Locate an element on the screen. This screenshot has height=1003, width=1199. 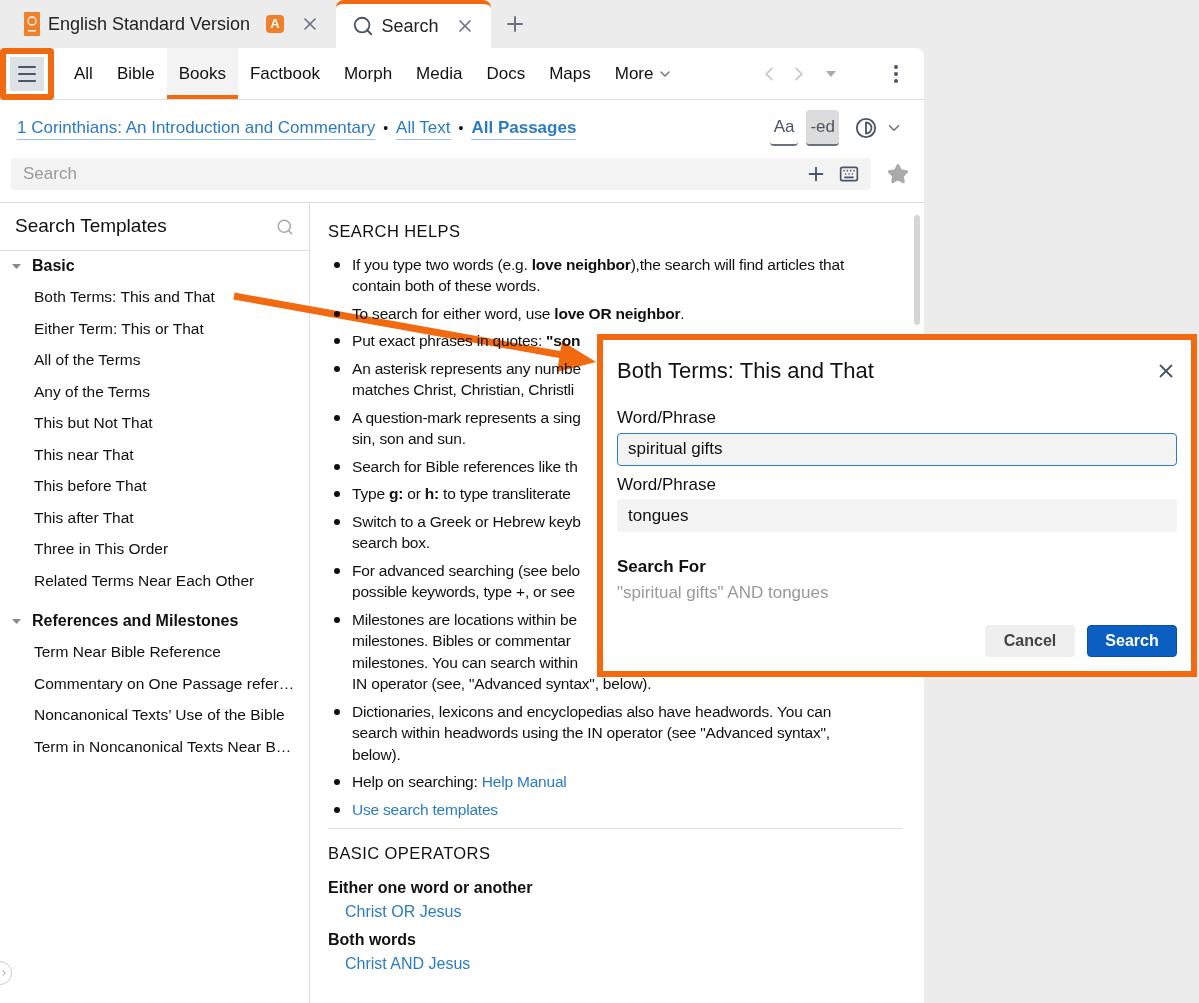
nav-tab: Books is located at coordinates (202, 73).